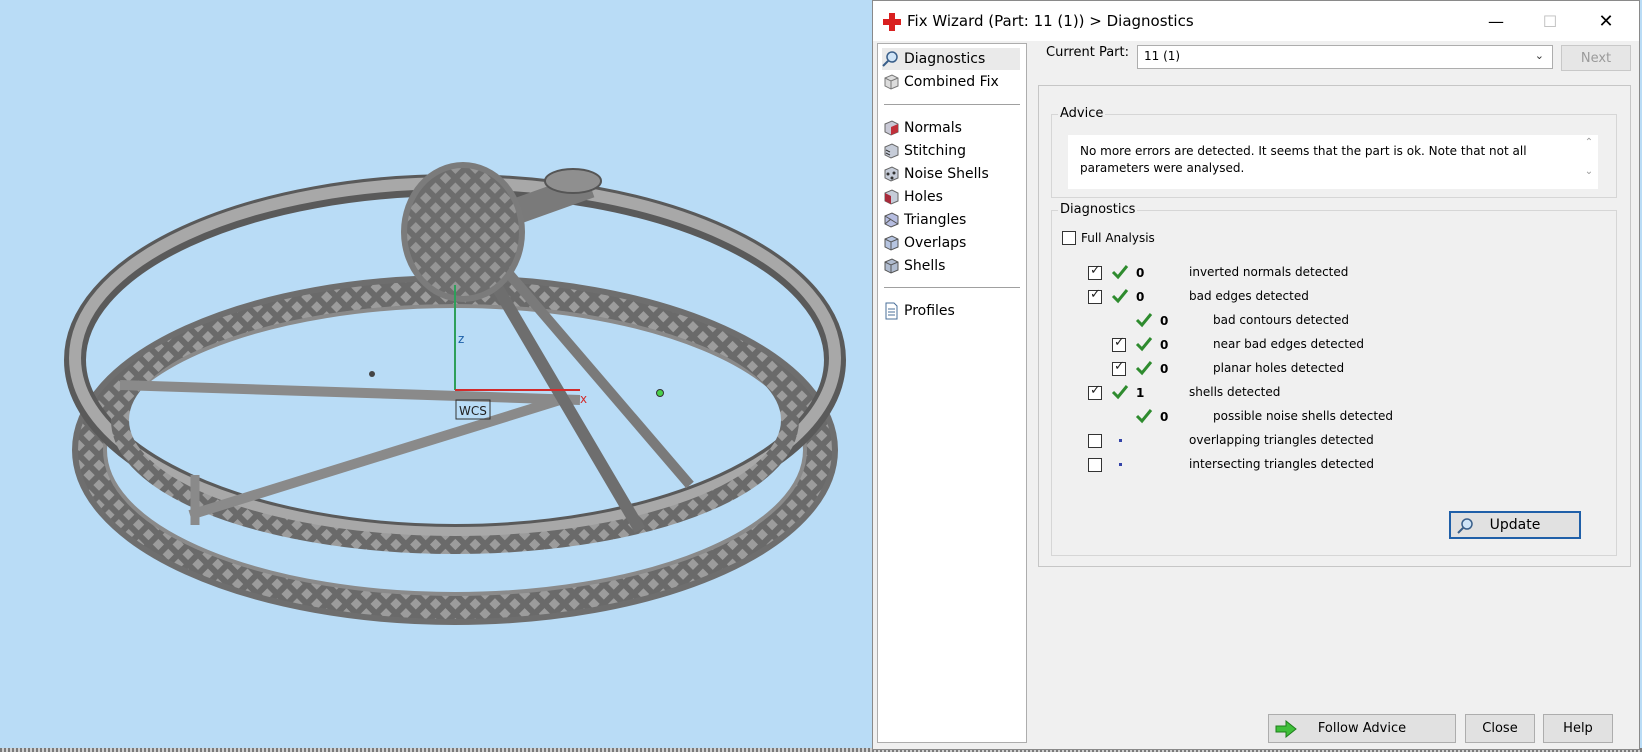 The height and width of the screenshot is (752, 1642). What do you see at coordinates (1606, 21) in the screenshot?
I see `close-window-button: ✕` at bounding box center [1606, 21].